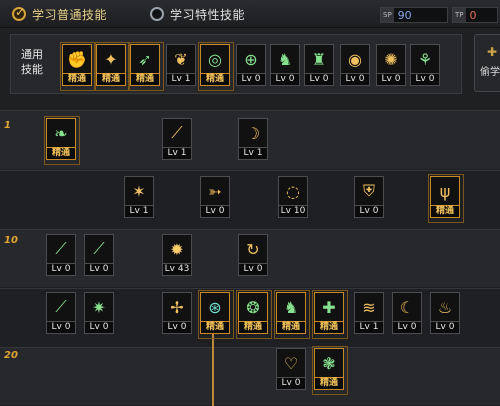 The width and height of the screenshot is (500, 406). I want to click on skill-slot: ✶ Lv 1, so click(139, 197).